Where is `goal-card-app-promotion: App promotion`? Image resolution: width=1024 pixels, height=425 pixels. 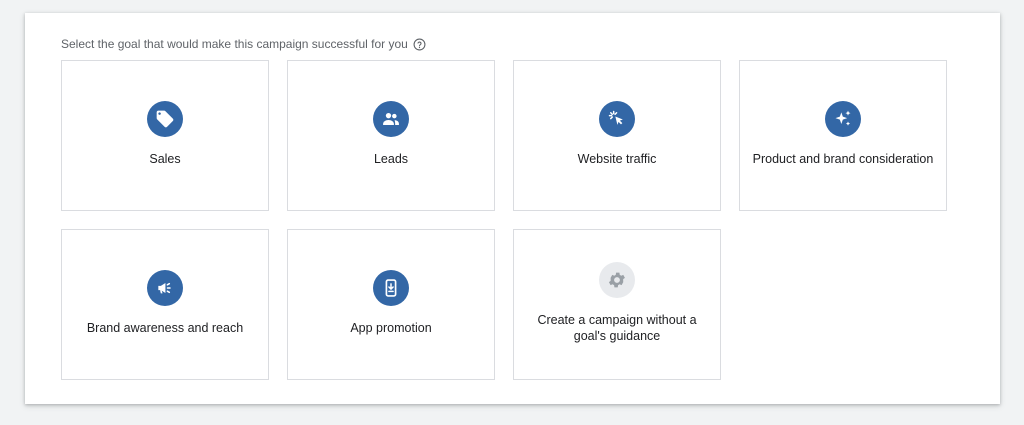
goal-card-app-promotion: App promotion is located at coordinates (391, 304).